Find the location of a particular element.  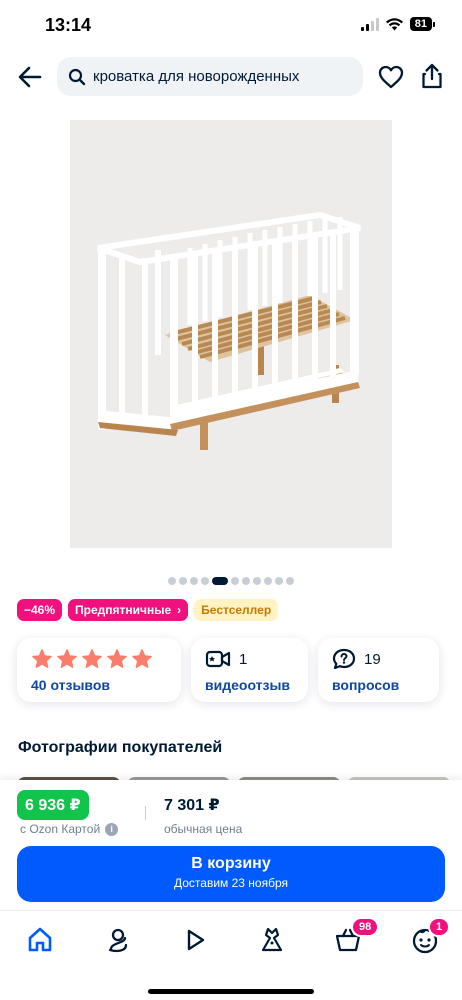

cart-count-badge: 98 is located at coordinates (365, 927).